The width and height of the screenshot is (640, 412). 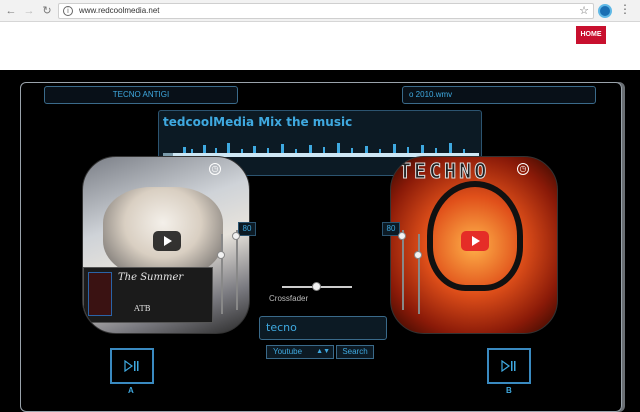 I want to click on deck-a-volume-knob, so click(x=221, y=255).